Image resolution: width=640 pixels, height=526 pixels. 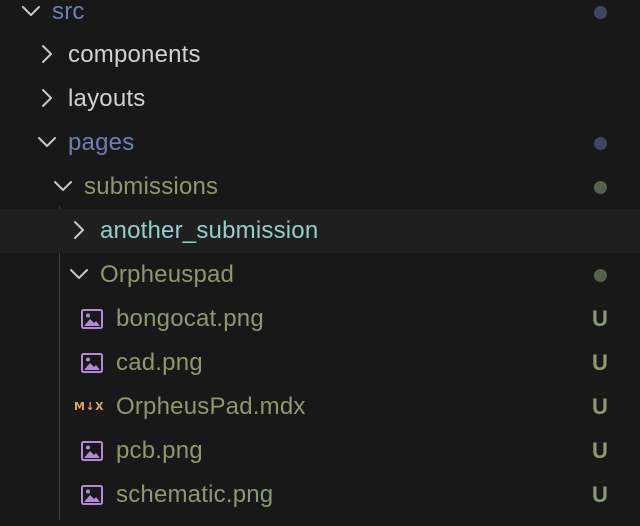 What do you see at coordinates (320, 319) in the screenshot?
I see `tree-item-file: bongocat.png U` at bounding box center [320, 319].